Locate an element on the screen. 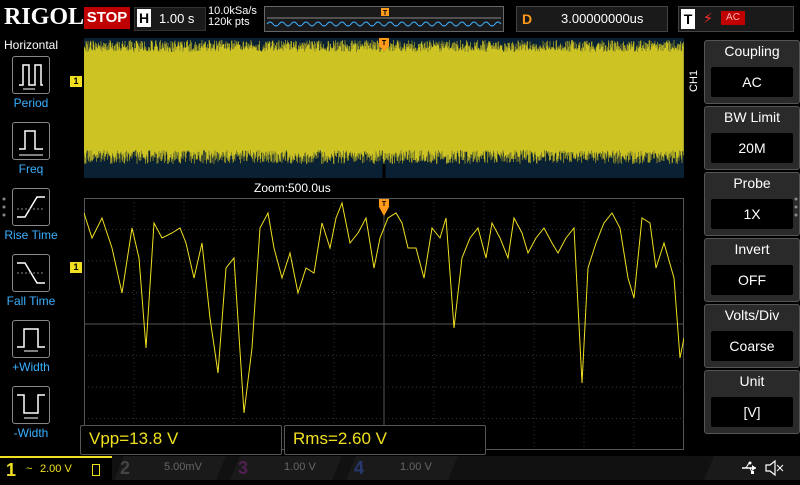 The image size is (800, 485). speaker-muted-icon is located at coordinates (774, 470).